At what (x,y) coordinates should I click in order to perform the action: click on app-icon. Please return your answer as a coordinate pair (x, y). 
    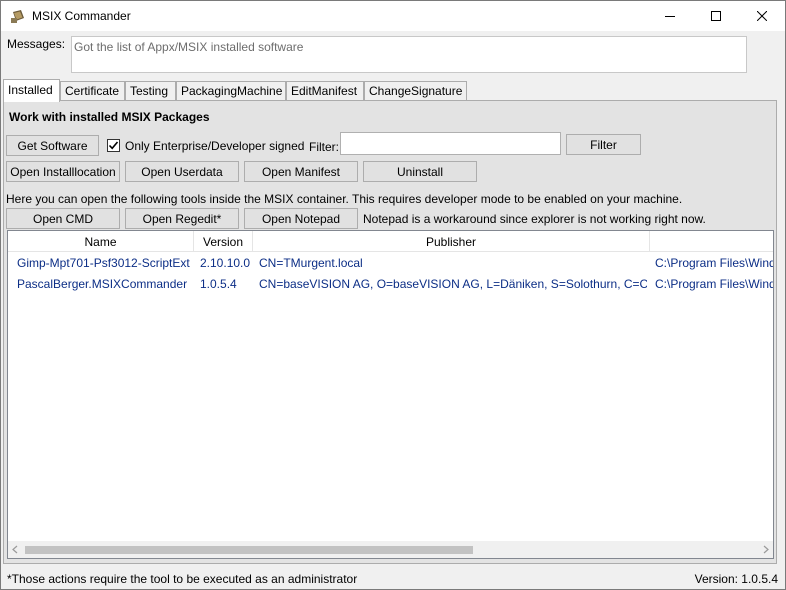
    Looking at the image, I should click on (18, 16).